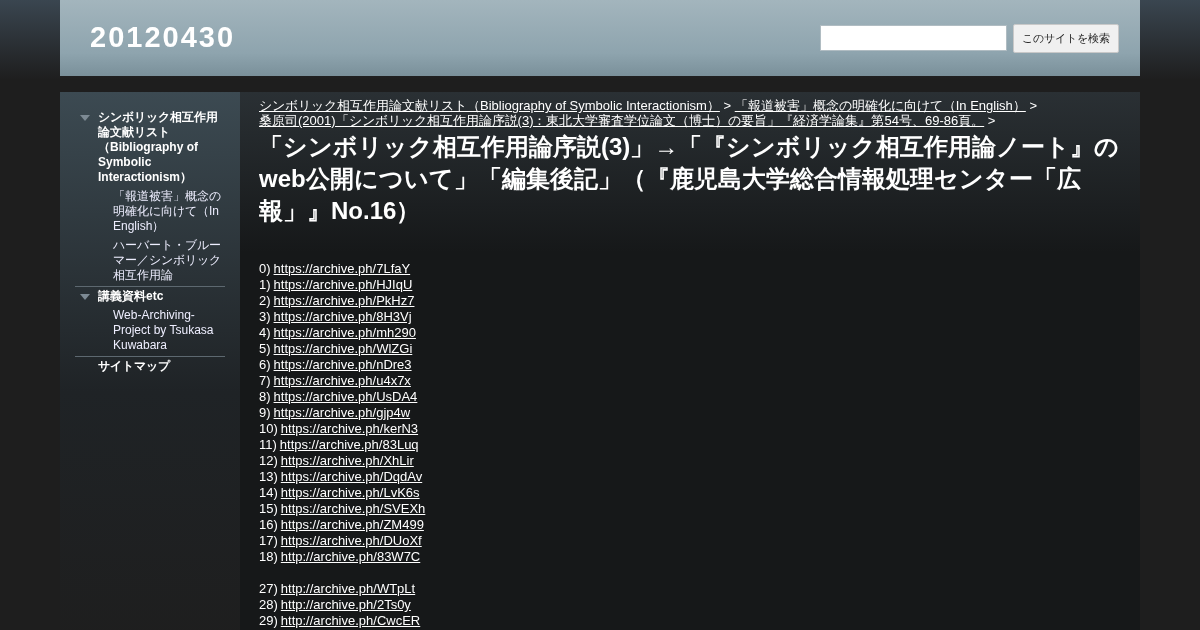  What do you see at coordinates (168, 330) in the screenshot?
I see `sidebar-subitem: Web-Archiving-Project by Tsukasa Kuwabara` at bounding box center [168, 330].